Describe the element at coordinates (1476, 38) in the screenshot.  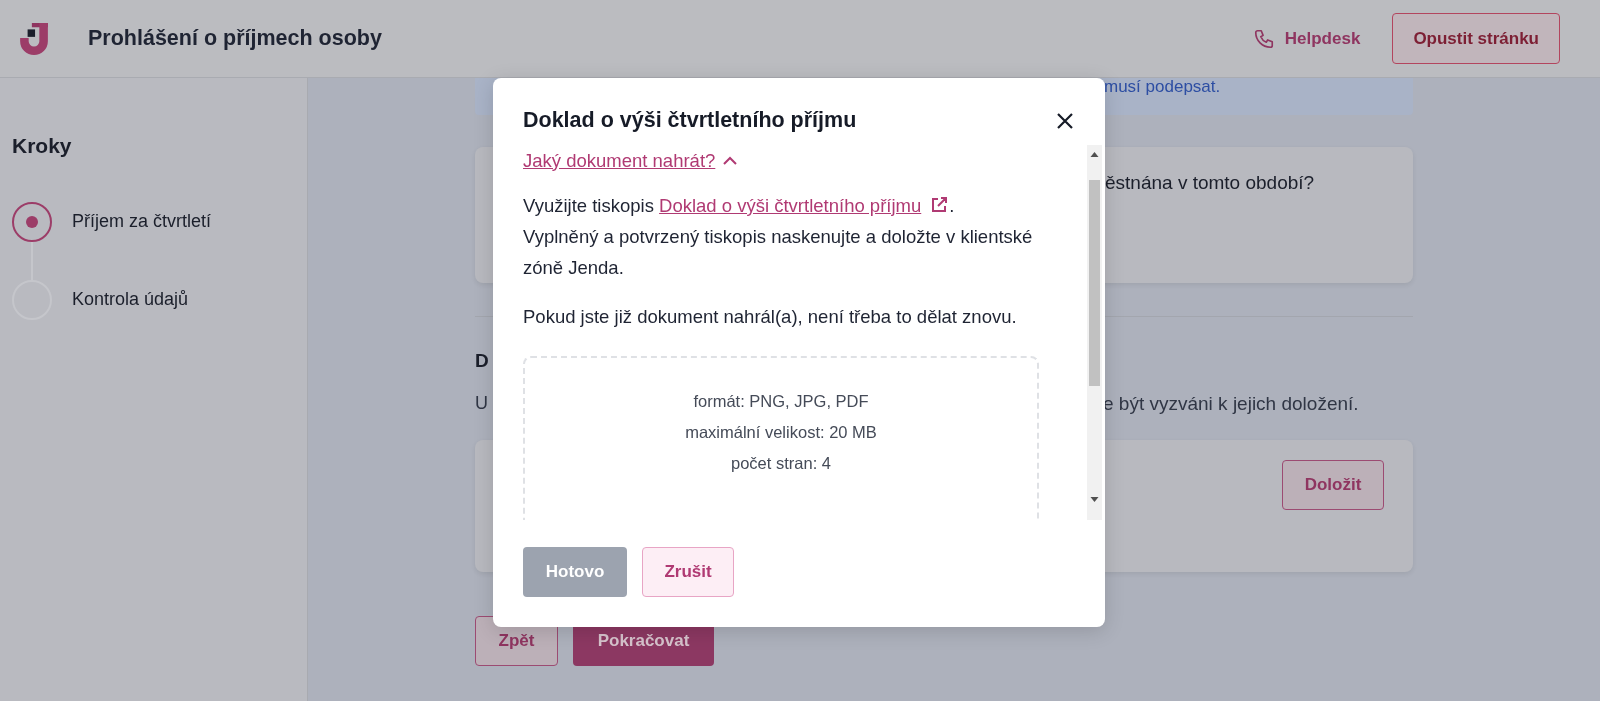
I see `leave-page-button: Opustit stránku` at that location.